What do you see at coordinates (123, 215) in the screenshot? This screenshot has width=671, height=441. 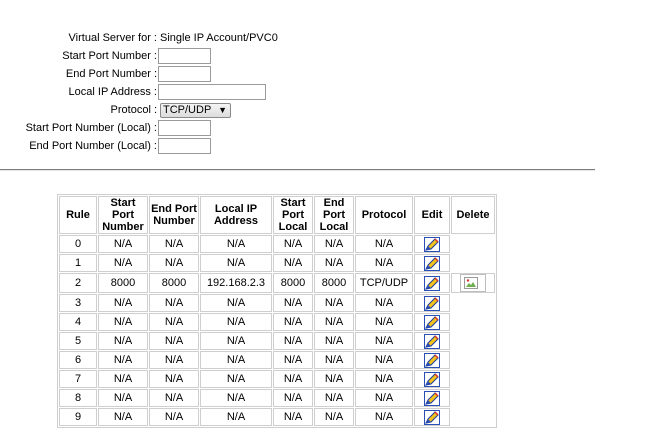 I see `header-start-port: Start Port Number` at bounding box center [123, 215].